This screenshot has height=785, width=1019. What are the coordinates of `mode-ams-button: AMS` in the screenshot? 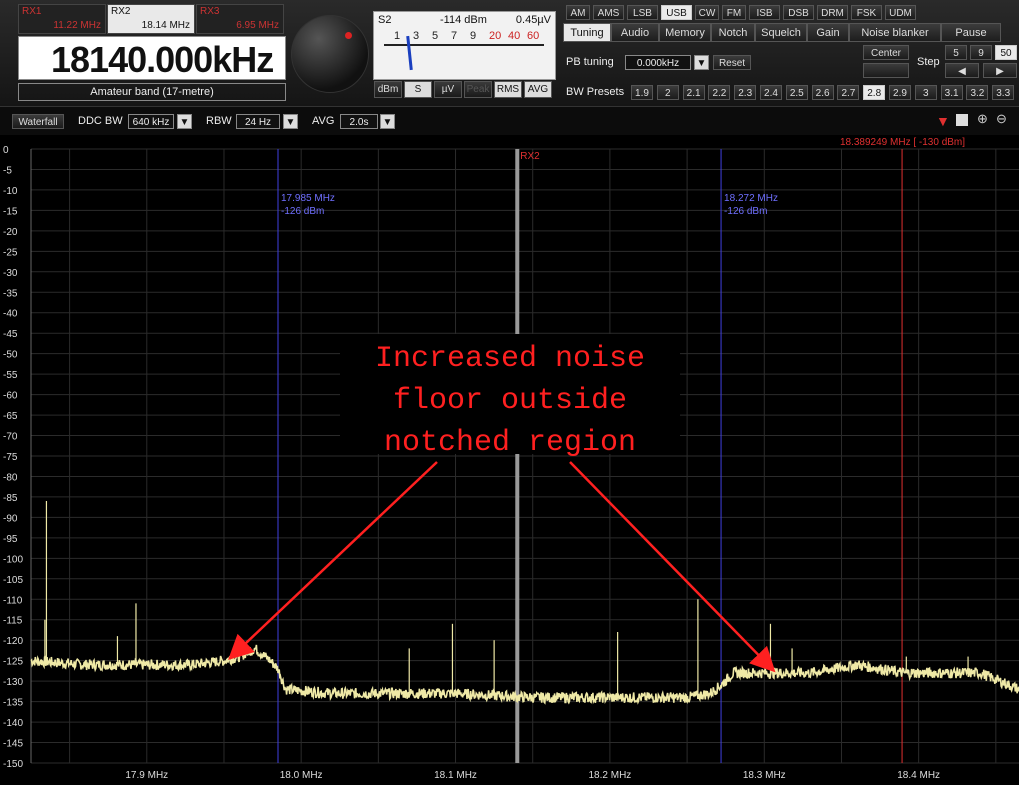 It's located at (608, 12).